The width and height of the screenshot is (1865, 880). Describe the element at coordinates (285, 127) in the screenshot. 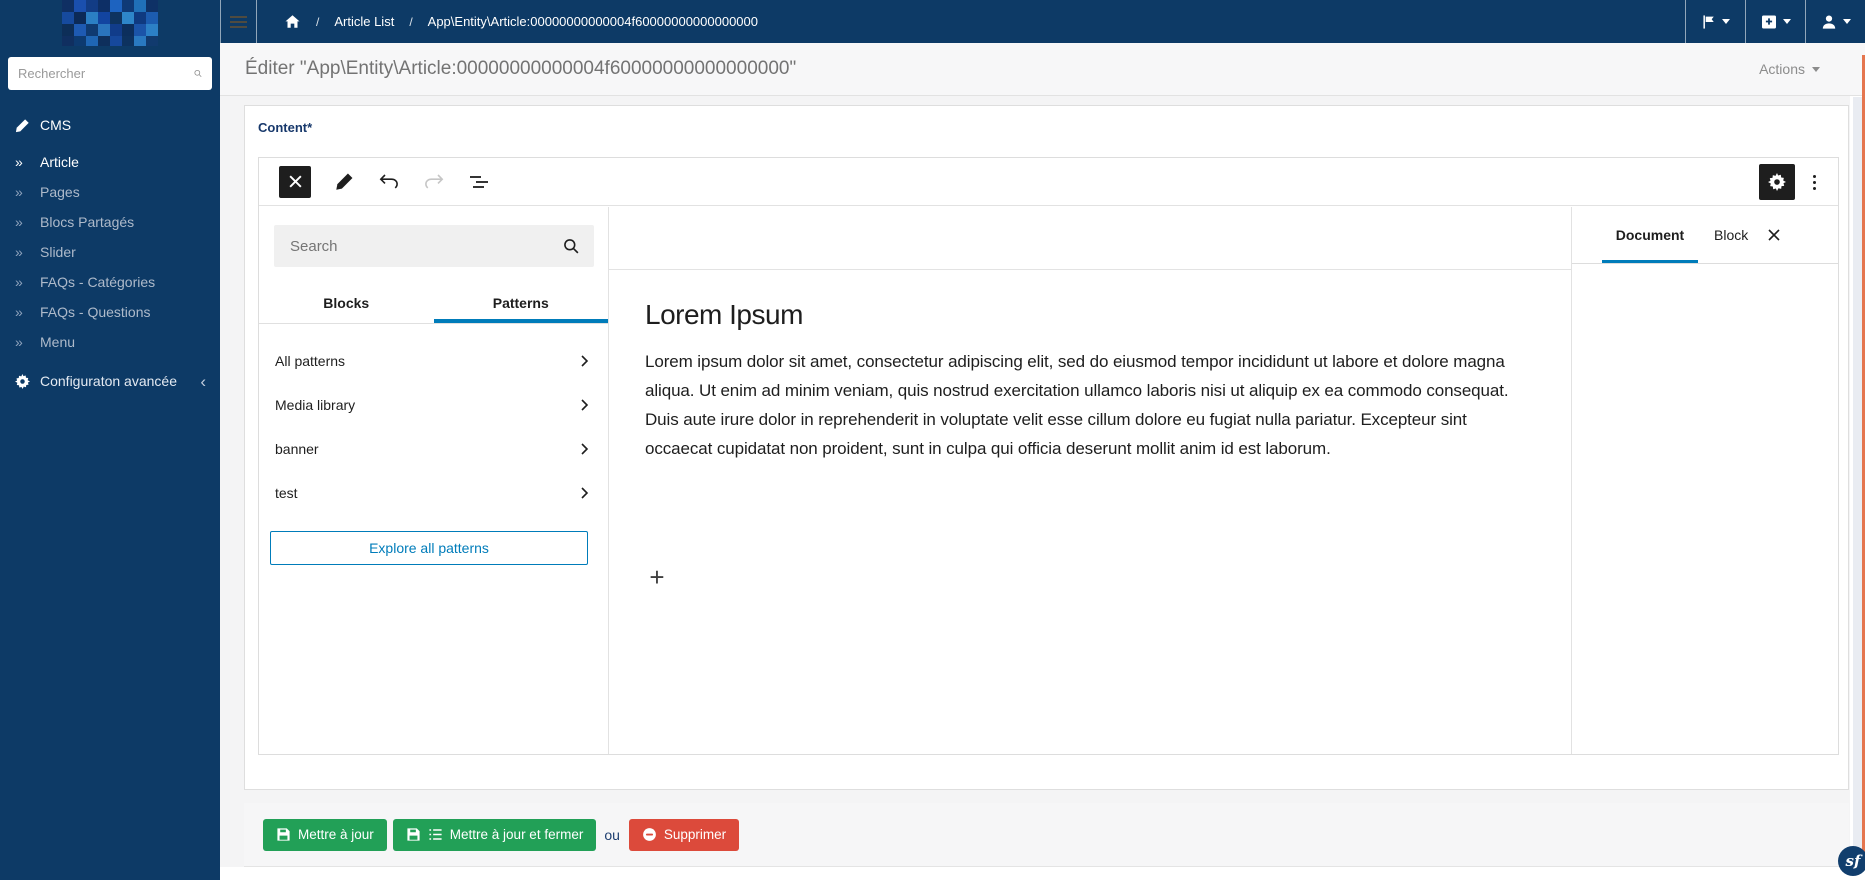

I see `content-field-label: Content*` at that location.